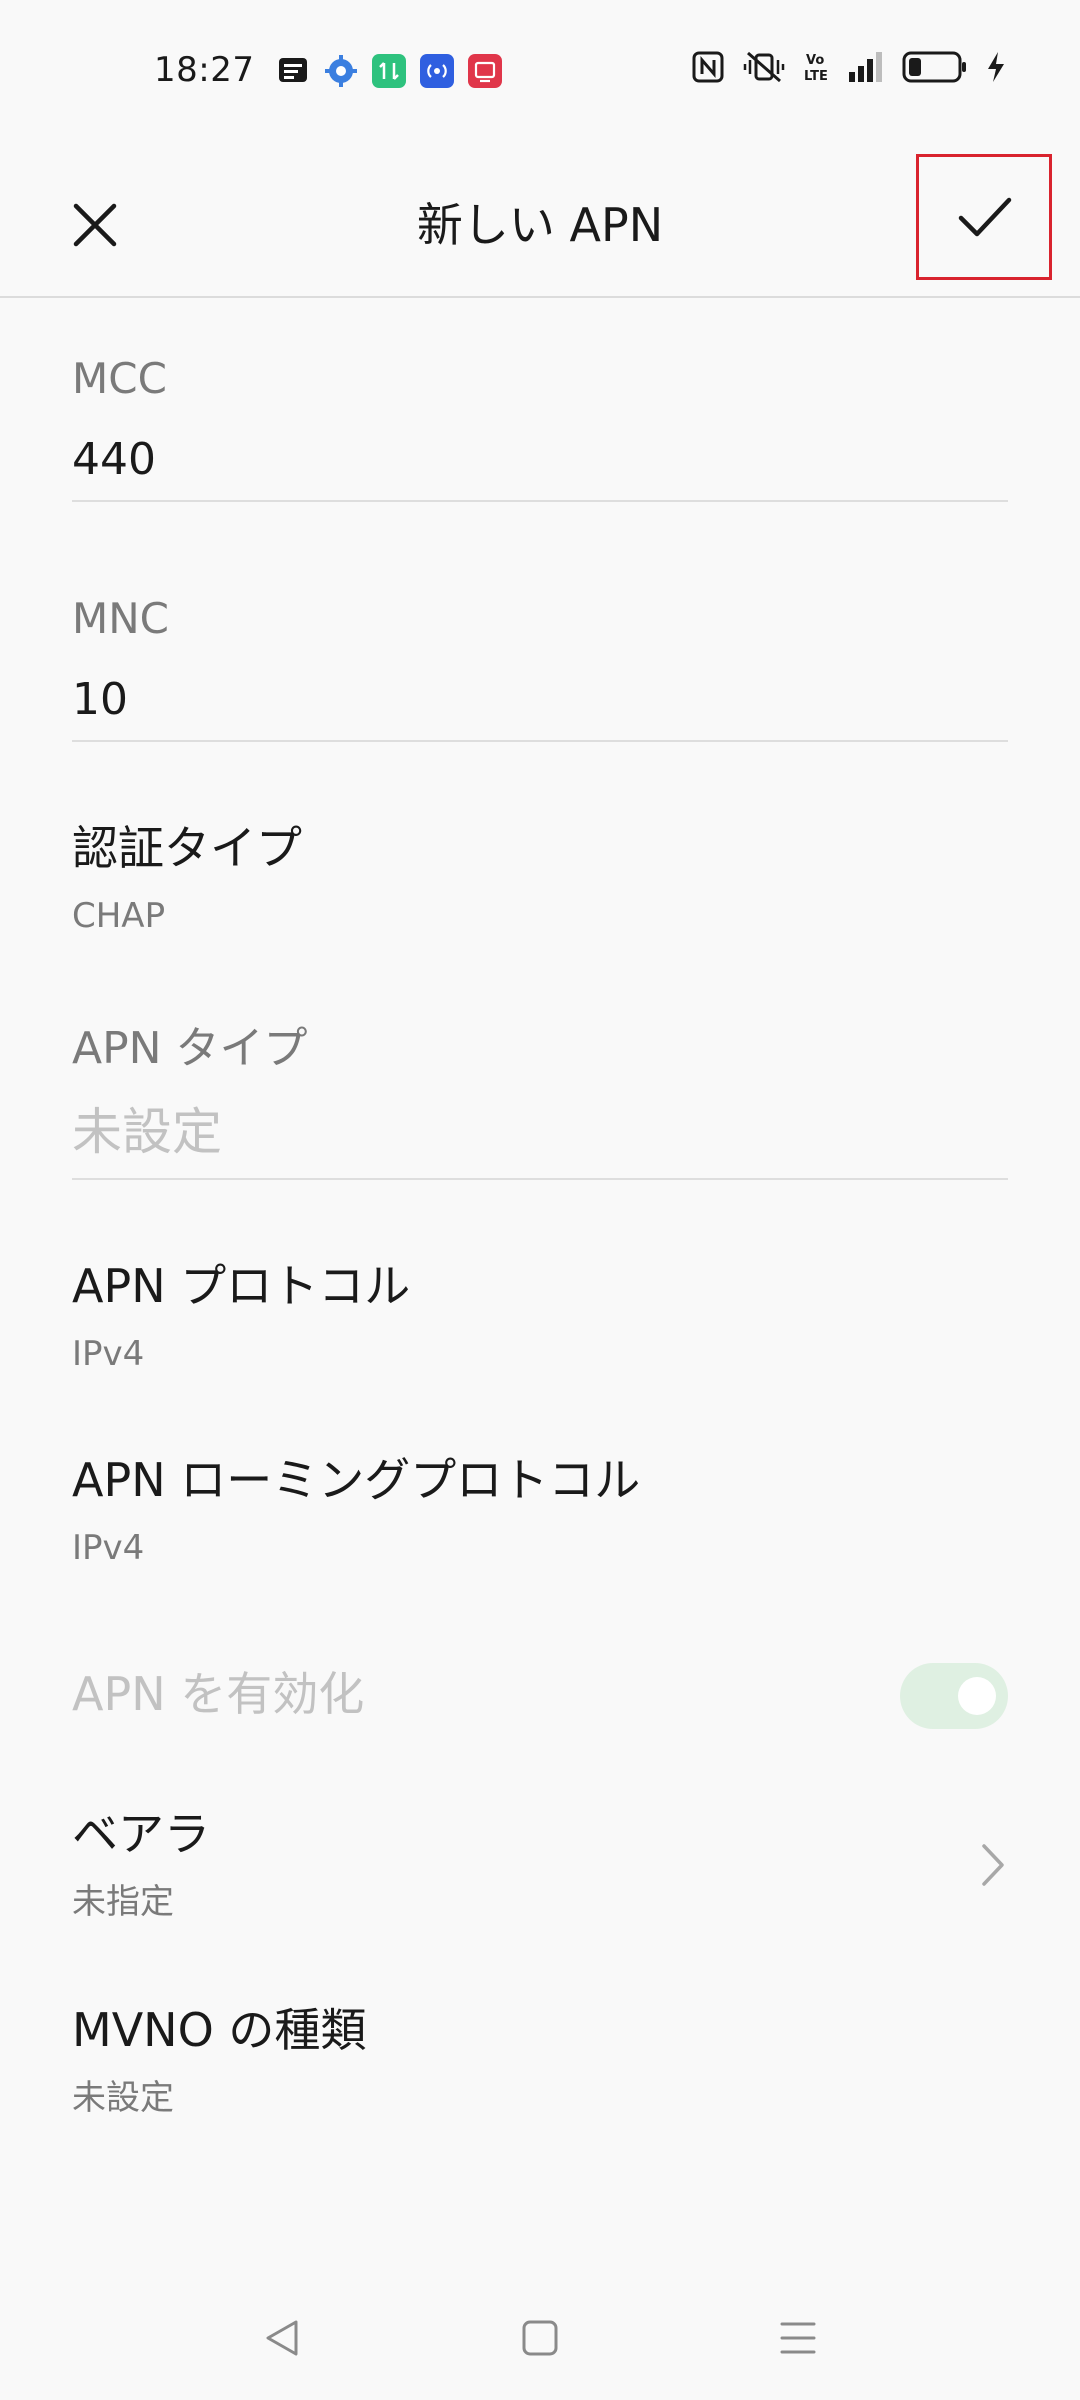 The height and width of the screenshot is (2400, 1080). I want to click on apn-roaming-protocol-title: APN ローミングプロトコル, so click(356, 1480).